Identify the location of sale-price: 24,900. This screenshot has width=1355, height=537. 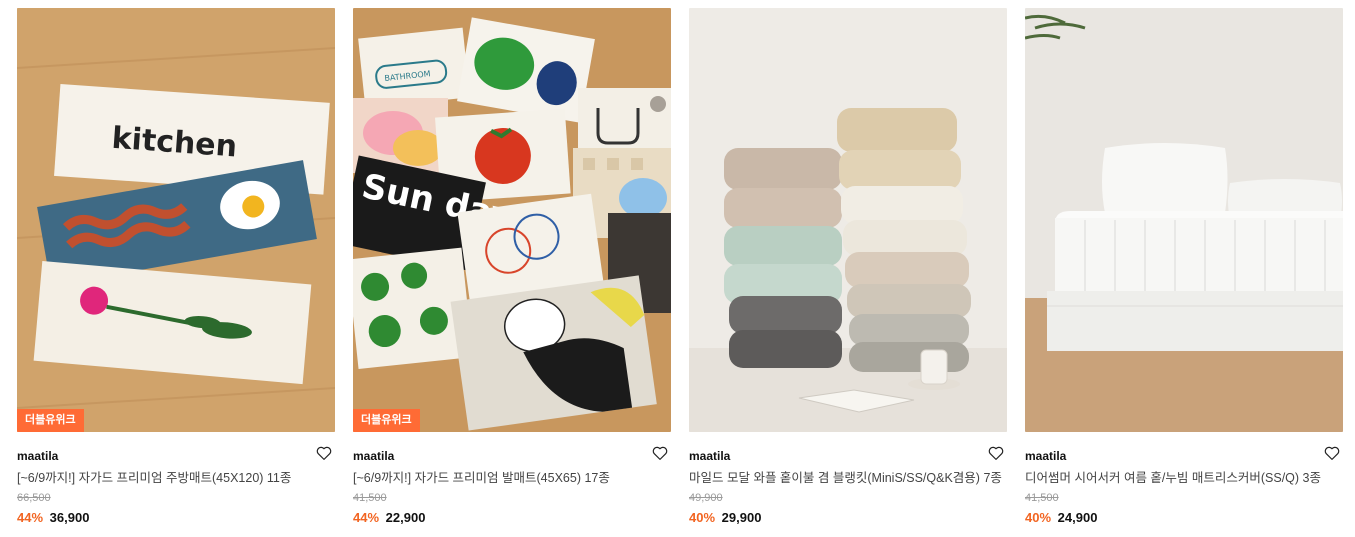
(1077, 517).